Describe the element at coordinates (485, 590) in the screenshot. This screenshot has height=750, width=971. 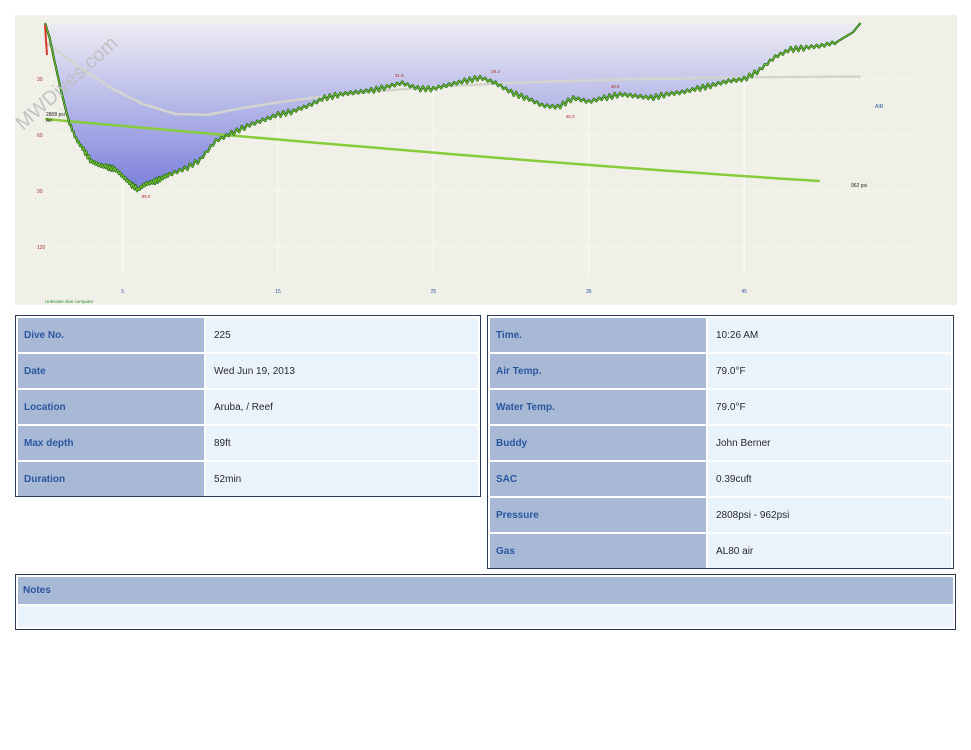
I see `notes-title: Notes` at that location.